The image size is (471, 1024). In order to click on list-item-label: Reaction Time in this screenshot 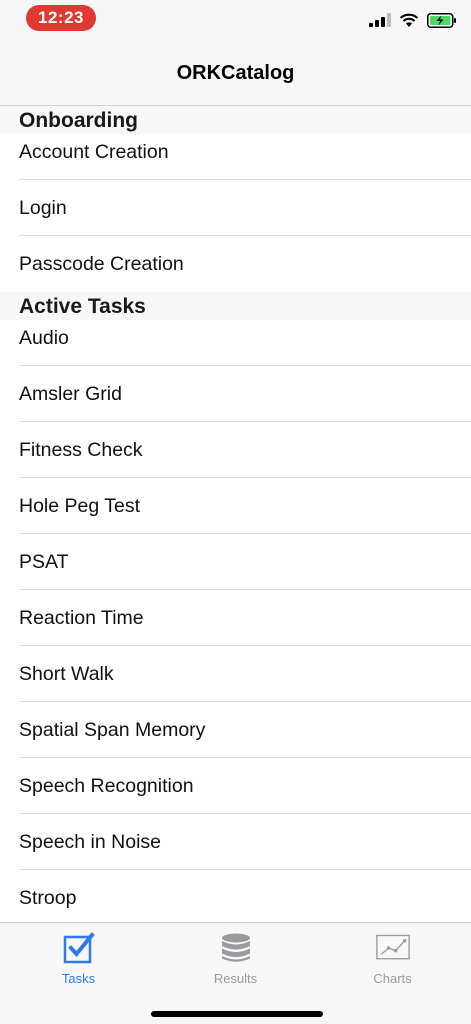, I will do `click(81, 617)`.